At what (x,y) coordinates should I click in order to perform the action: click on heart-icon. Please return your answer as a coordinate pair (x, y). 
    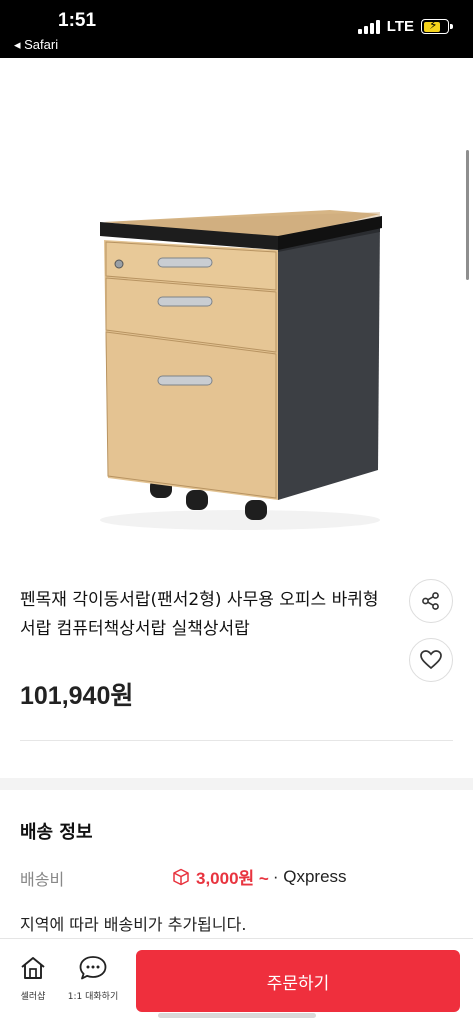
    Looking at the image, I should click on (431, 660).